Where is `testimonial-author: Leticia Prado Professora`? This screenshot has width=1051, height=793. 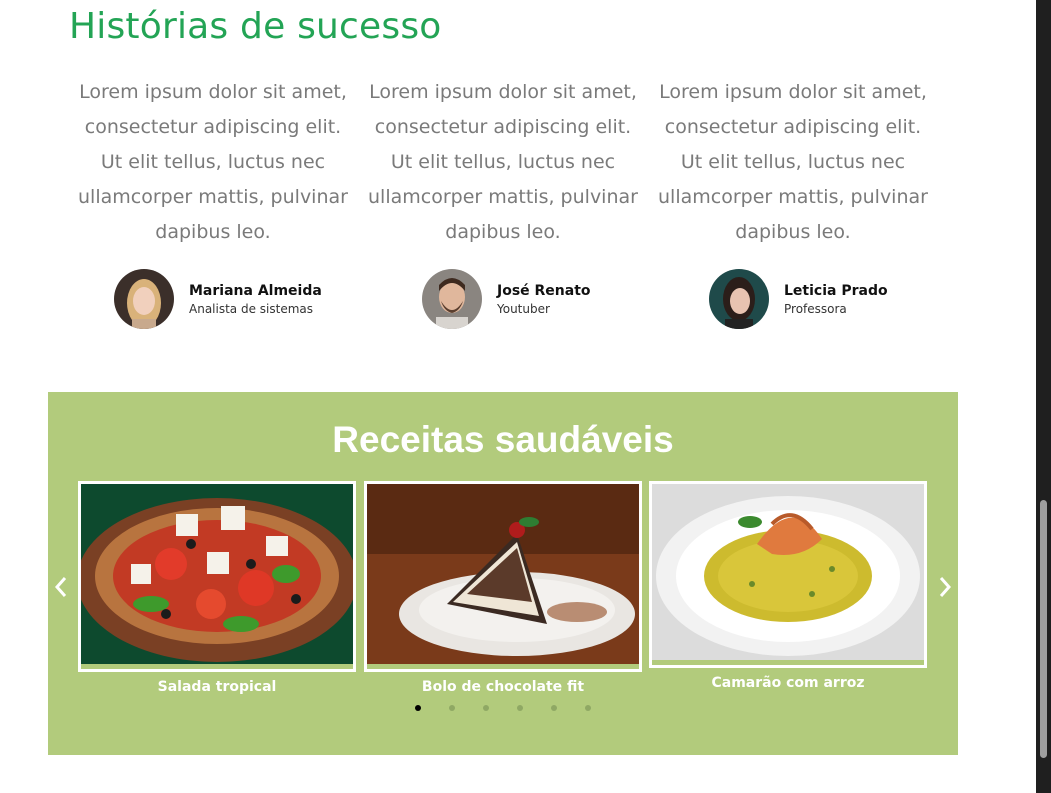
testimonial-author: Leticia Prado Professora is located at coordinates (798, 299).